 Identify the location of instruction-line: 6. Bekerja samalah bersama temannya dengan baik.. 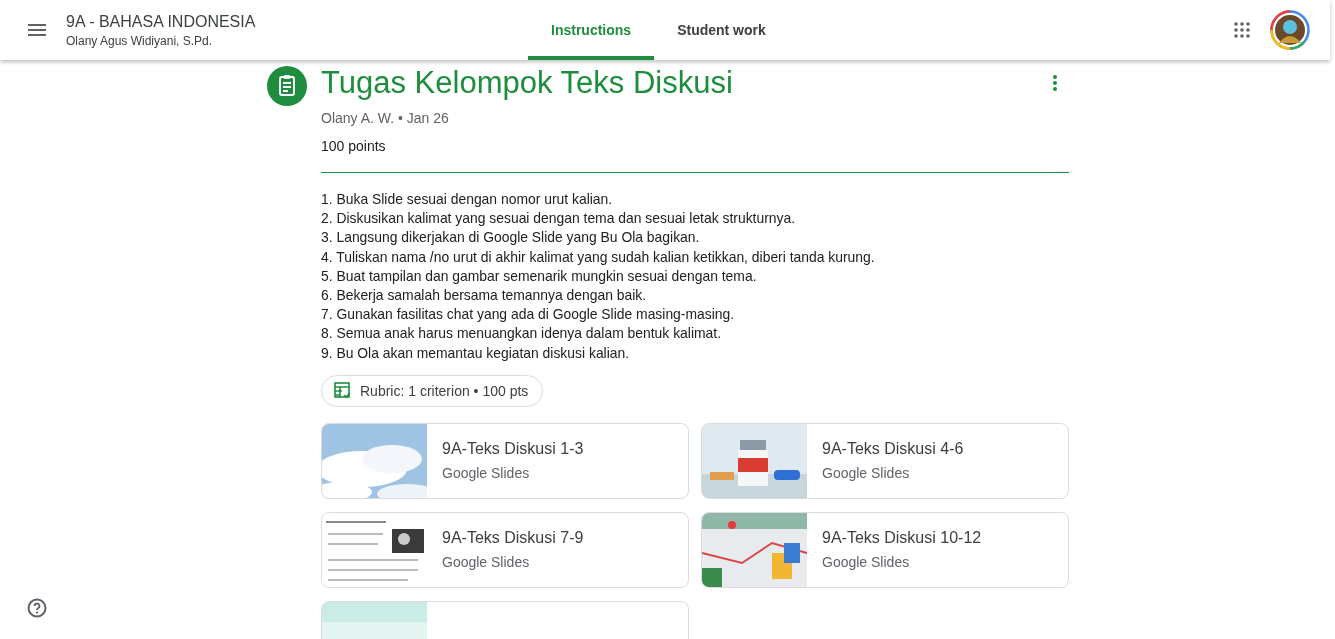
(484, 295).